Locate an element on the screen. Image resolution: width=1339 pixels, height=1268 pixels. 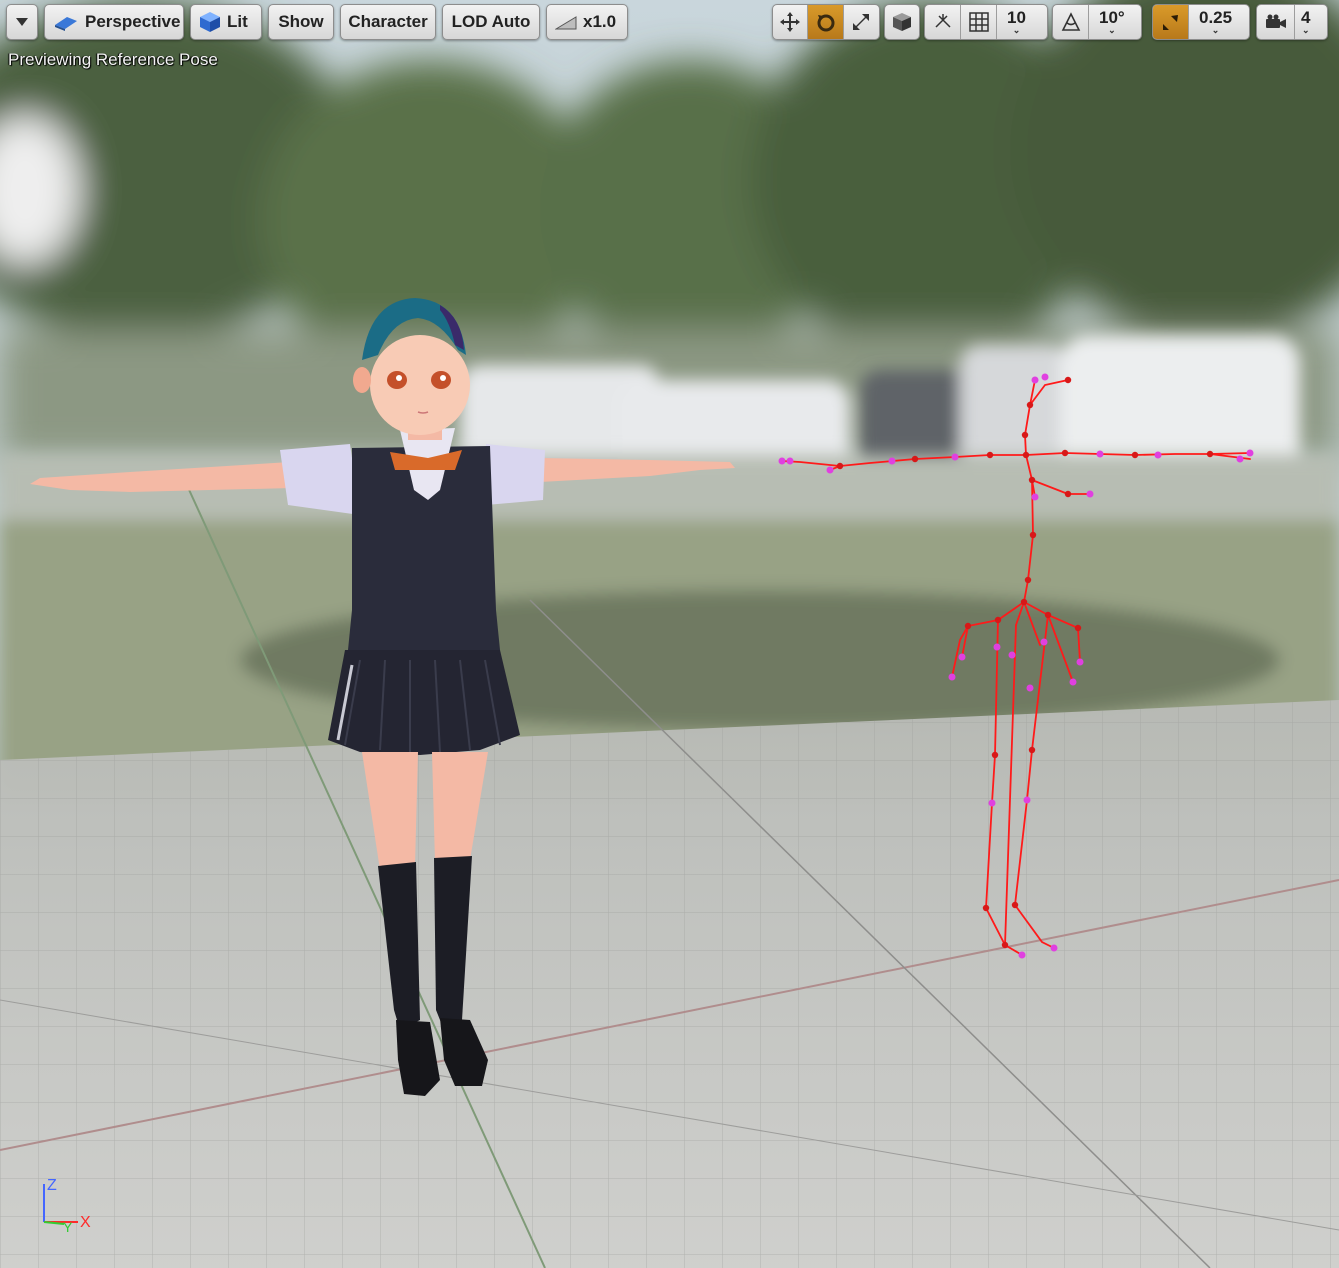
camera-speed-toggle is located at coordinates (1276, 22).